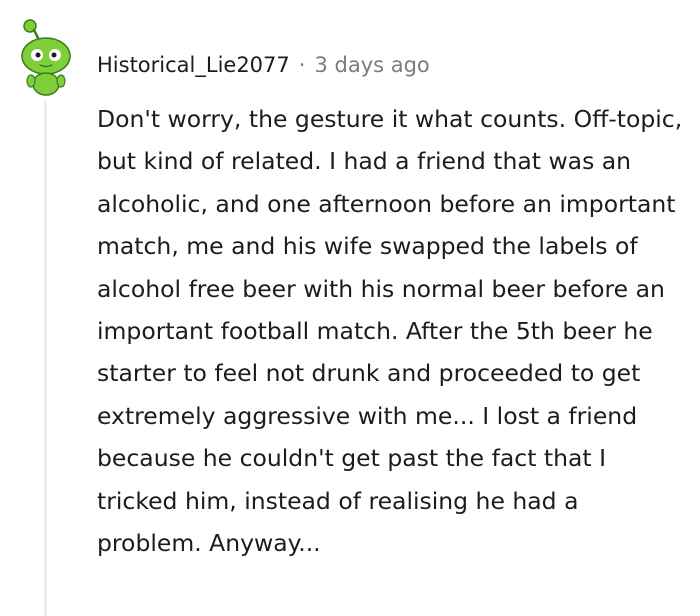 This screenshot has height=616, width=700. I want to click on user-avatar, so click(48, 55).